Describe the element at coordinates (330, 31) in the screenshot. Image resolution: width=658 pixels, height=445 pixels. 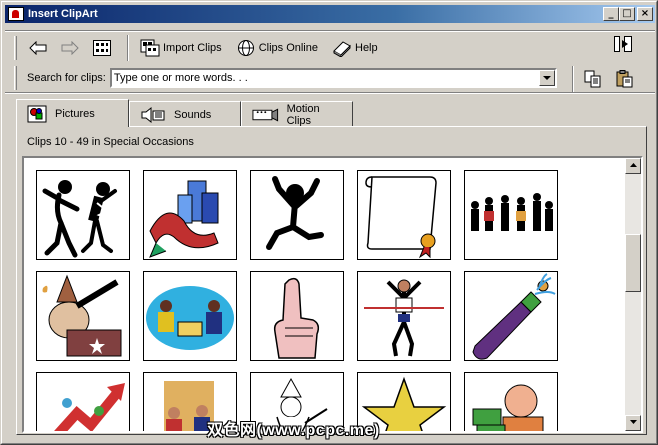
I see `toolbar-divider` at that location.